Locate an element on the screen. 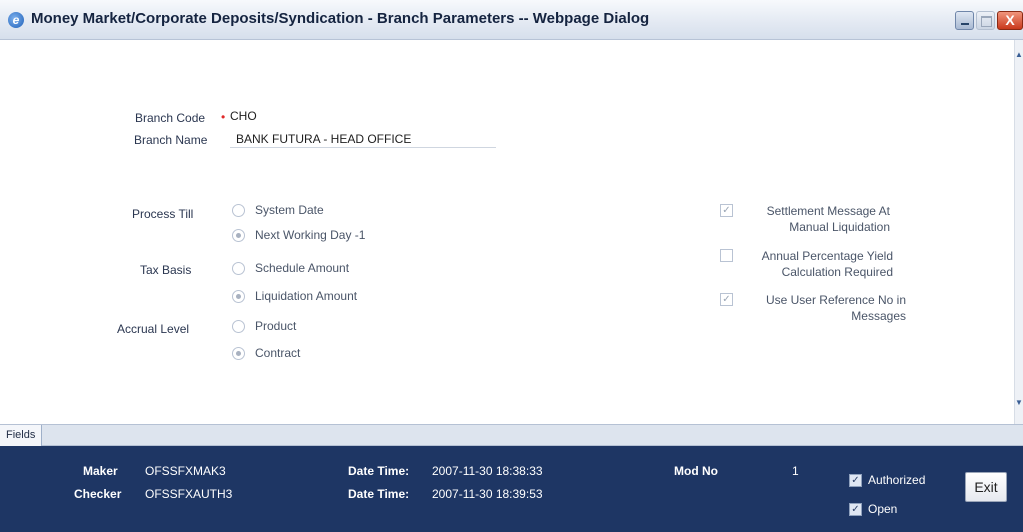 The image size is (1023, 532). process-till-next-working-day-radio: Next Working Day -1 is located at coordinates (298, 235).